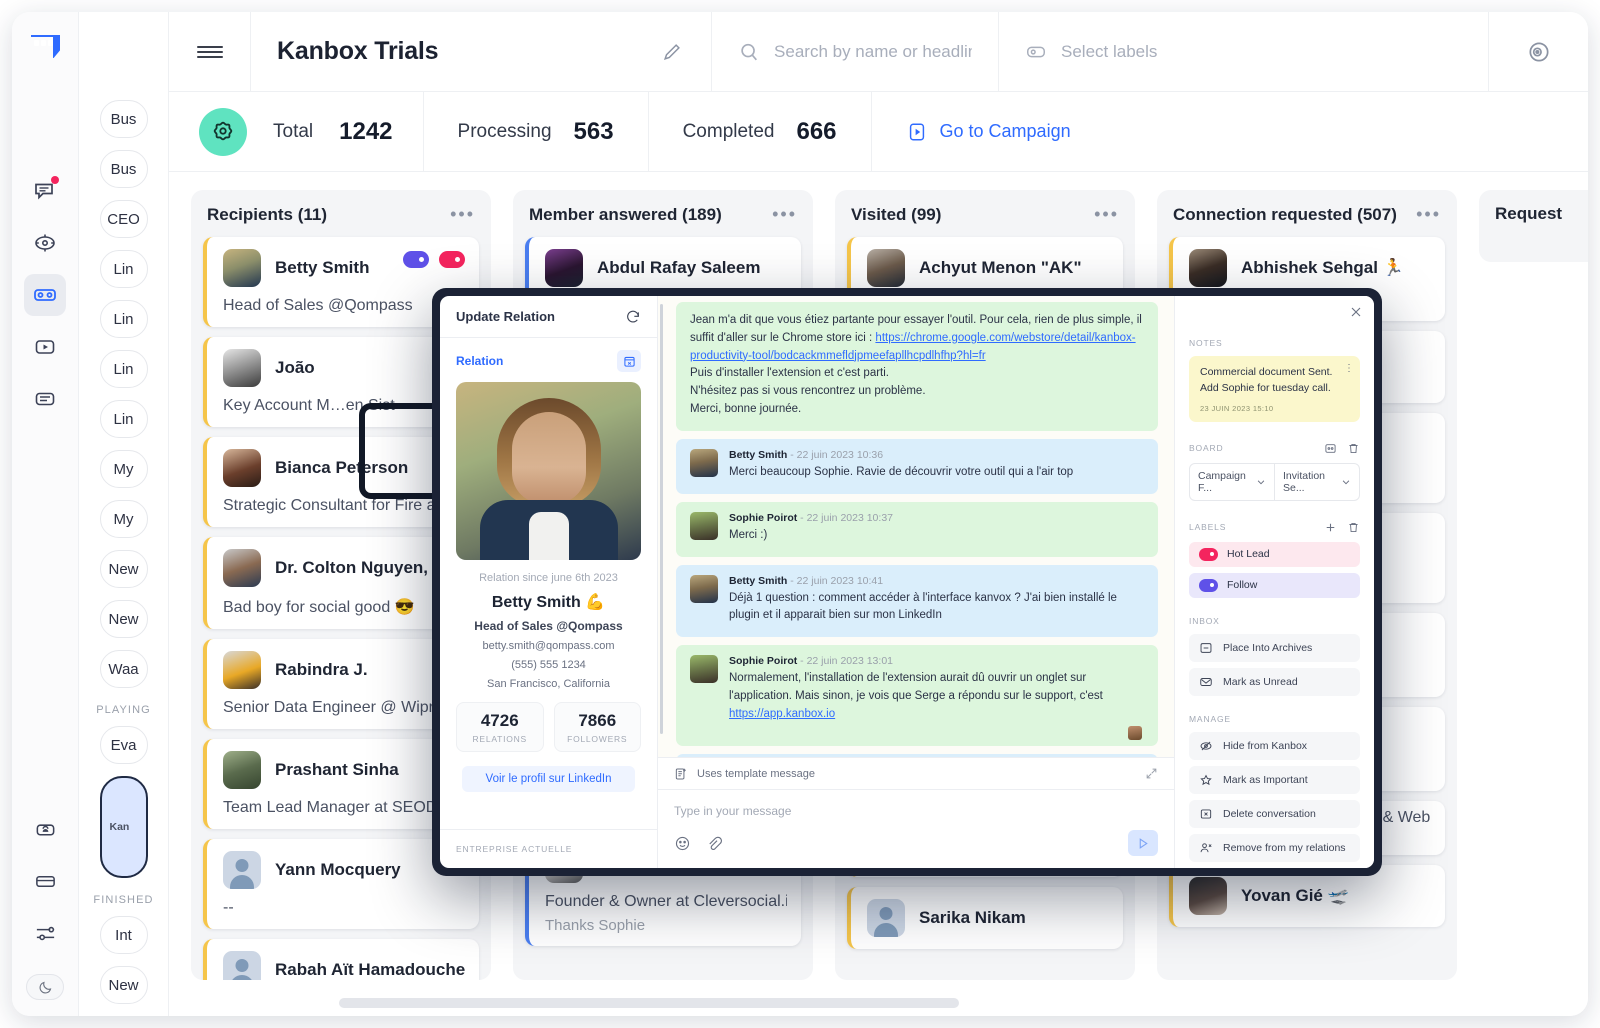 The width and height of the screenshot is (1600, 1028). What do you see at coordinates (1260, 681) in the screenshot?
I see `menu-label: Mark as Unread` at bounding box center [1260, 681].